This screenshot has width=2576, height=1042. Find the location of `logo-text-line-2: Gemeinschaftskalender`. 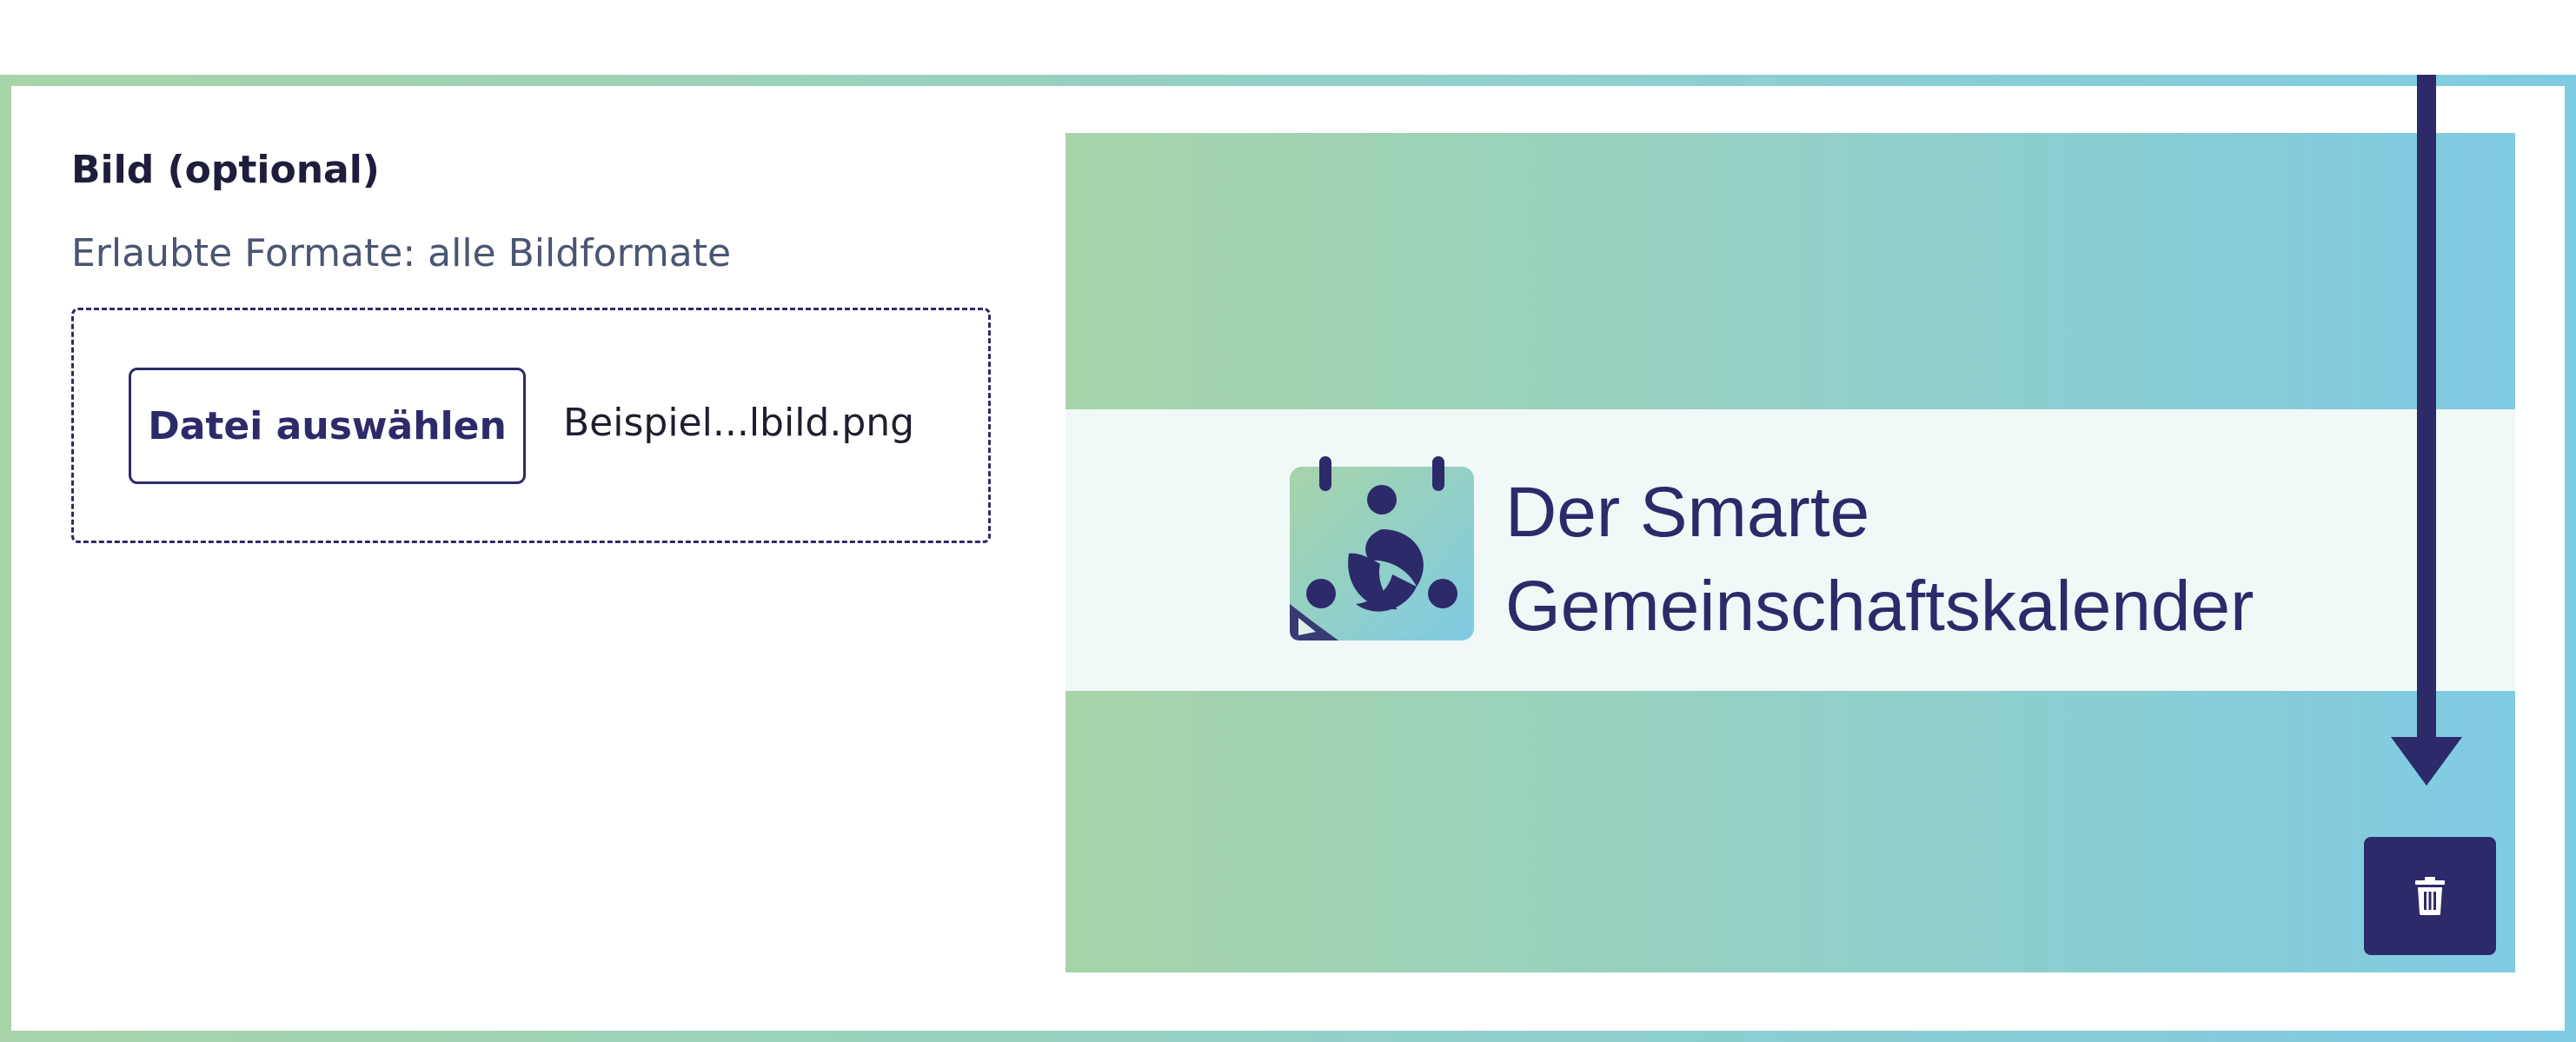

logo-text-line-2: Gemeinschaftskalender is located at coordinates (1879, 606).